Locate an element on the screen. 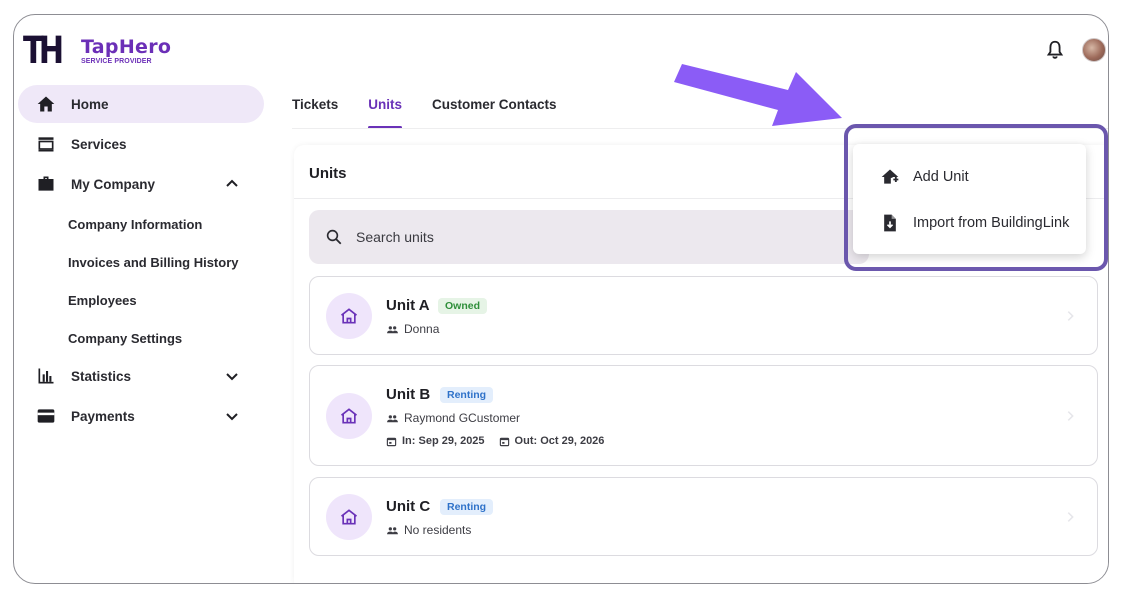 This screenshot has height=598, width=1146. logo-name: TapHero is located at coordinates (126, 46).